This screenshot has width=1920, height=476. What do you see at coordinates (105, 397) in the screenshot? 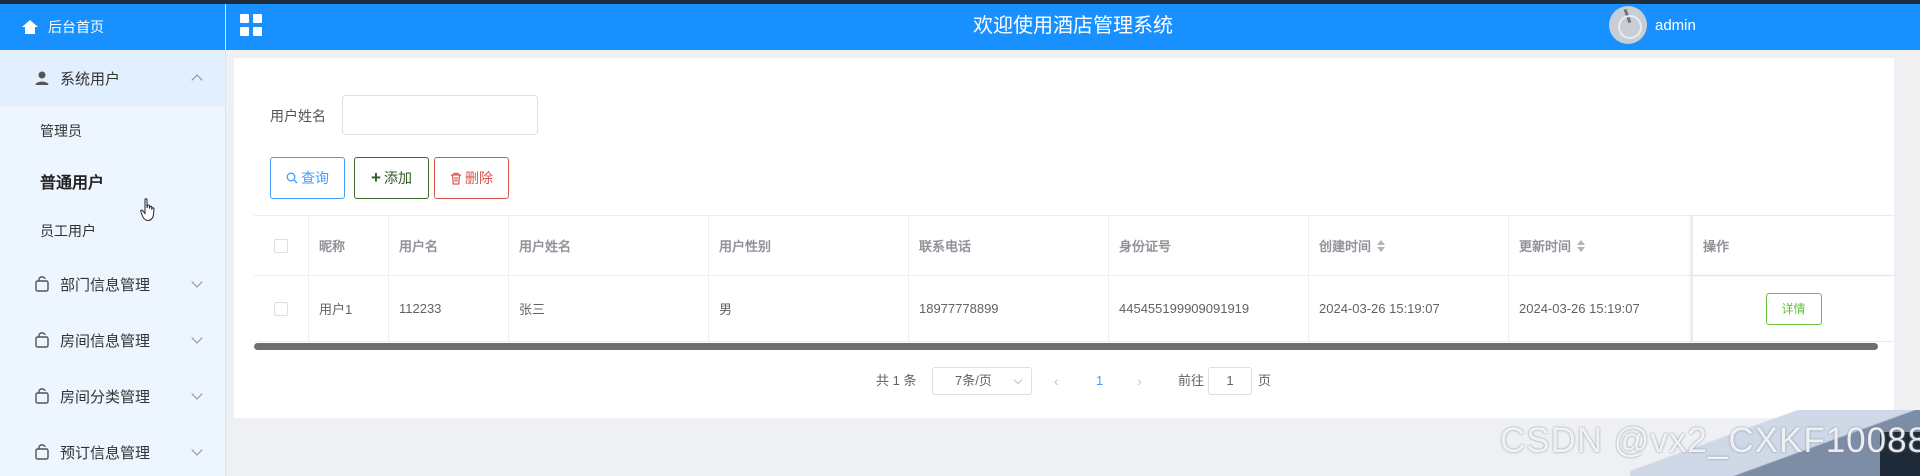
I see `sidebar-group-label: 房间分类管理` at bounding box center [105, 397].